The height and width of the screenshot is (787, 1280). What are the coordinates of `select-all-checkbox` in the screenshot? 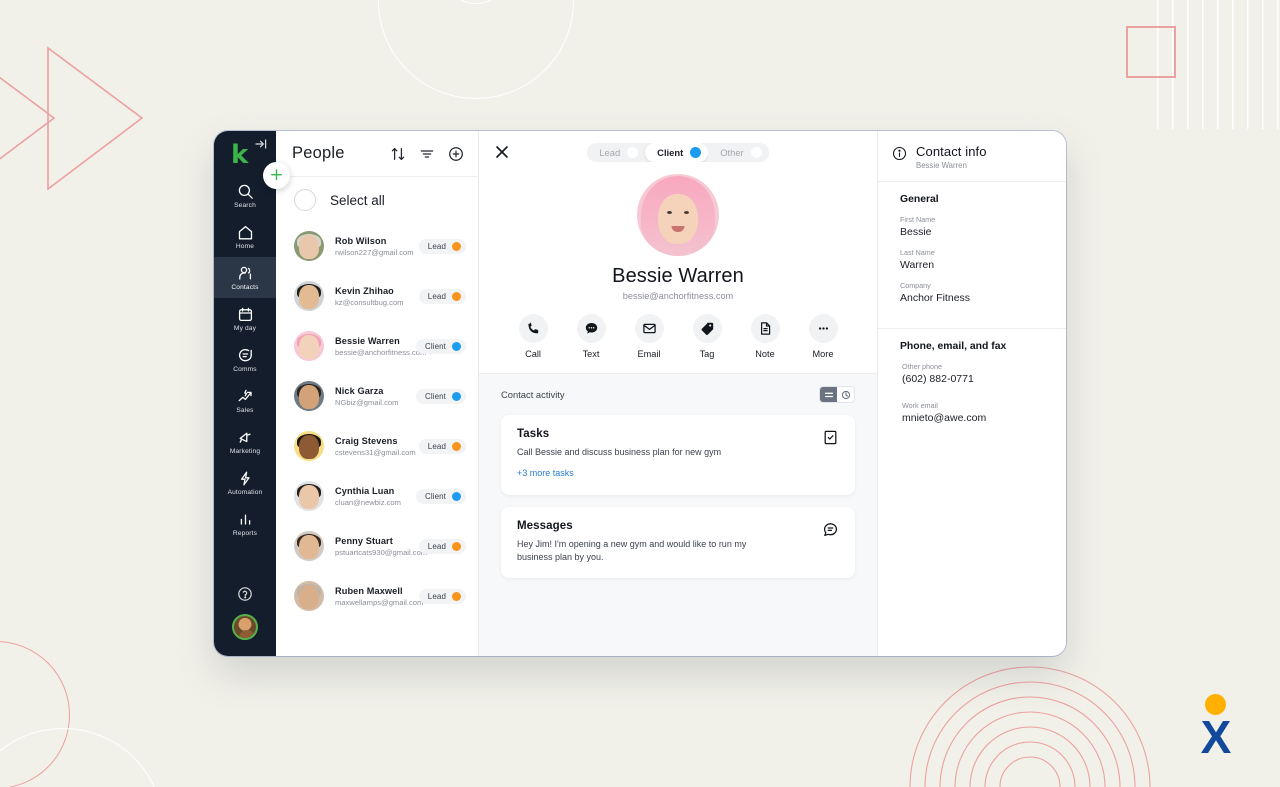 It's located at (305, 200).